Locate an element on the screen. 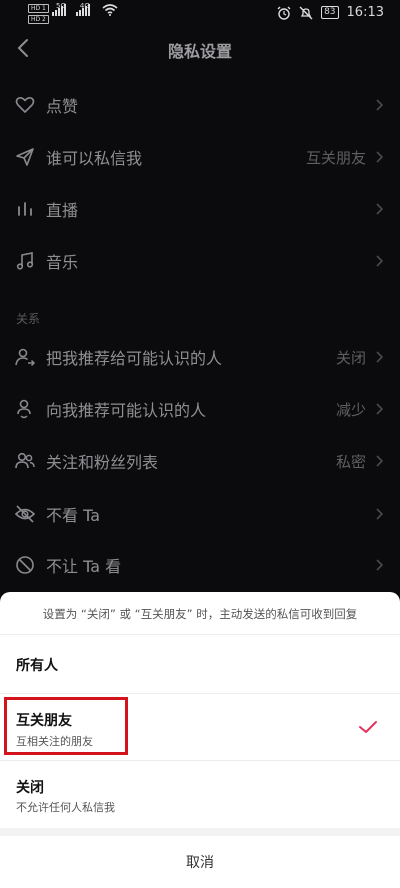 This screenshot has height=888, width=400. sim-badges: HD 1 HD 2 is located at coordinates (38, 14).